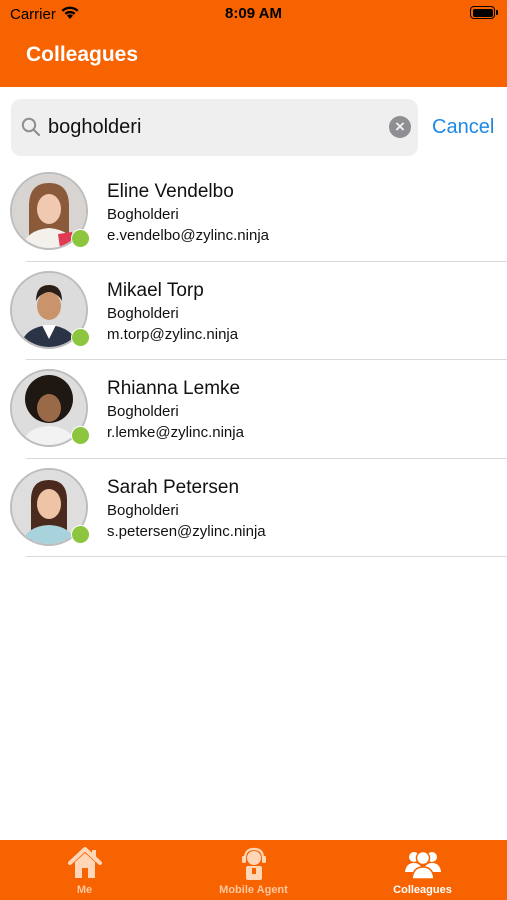  Describe the element at coordinates (173, 334) in the screenshot. I see `contact-email: m.torp@zylinc.ninja` at that location.